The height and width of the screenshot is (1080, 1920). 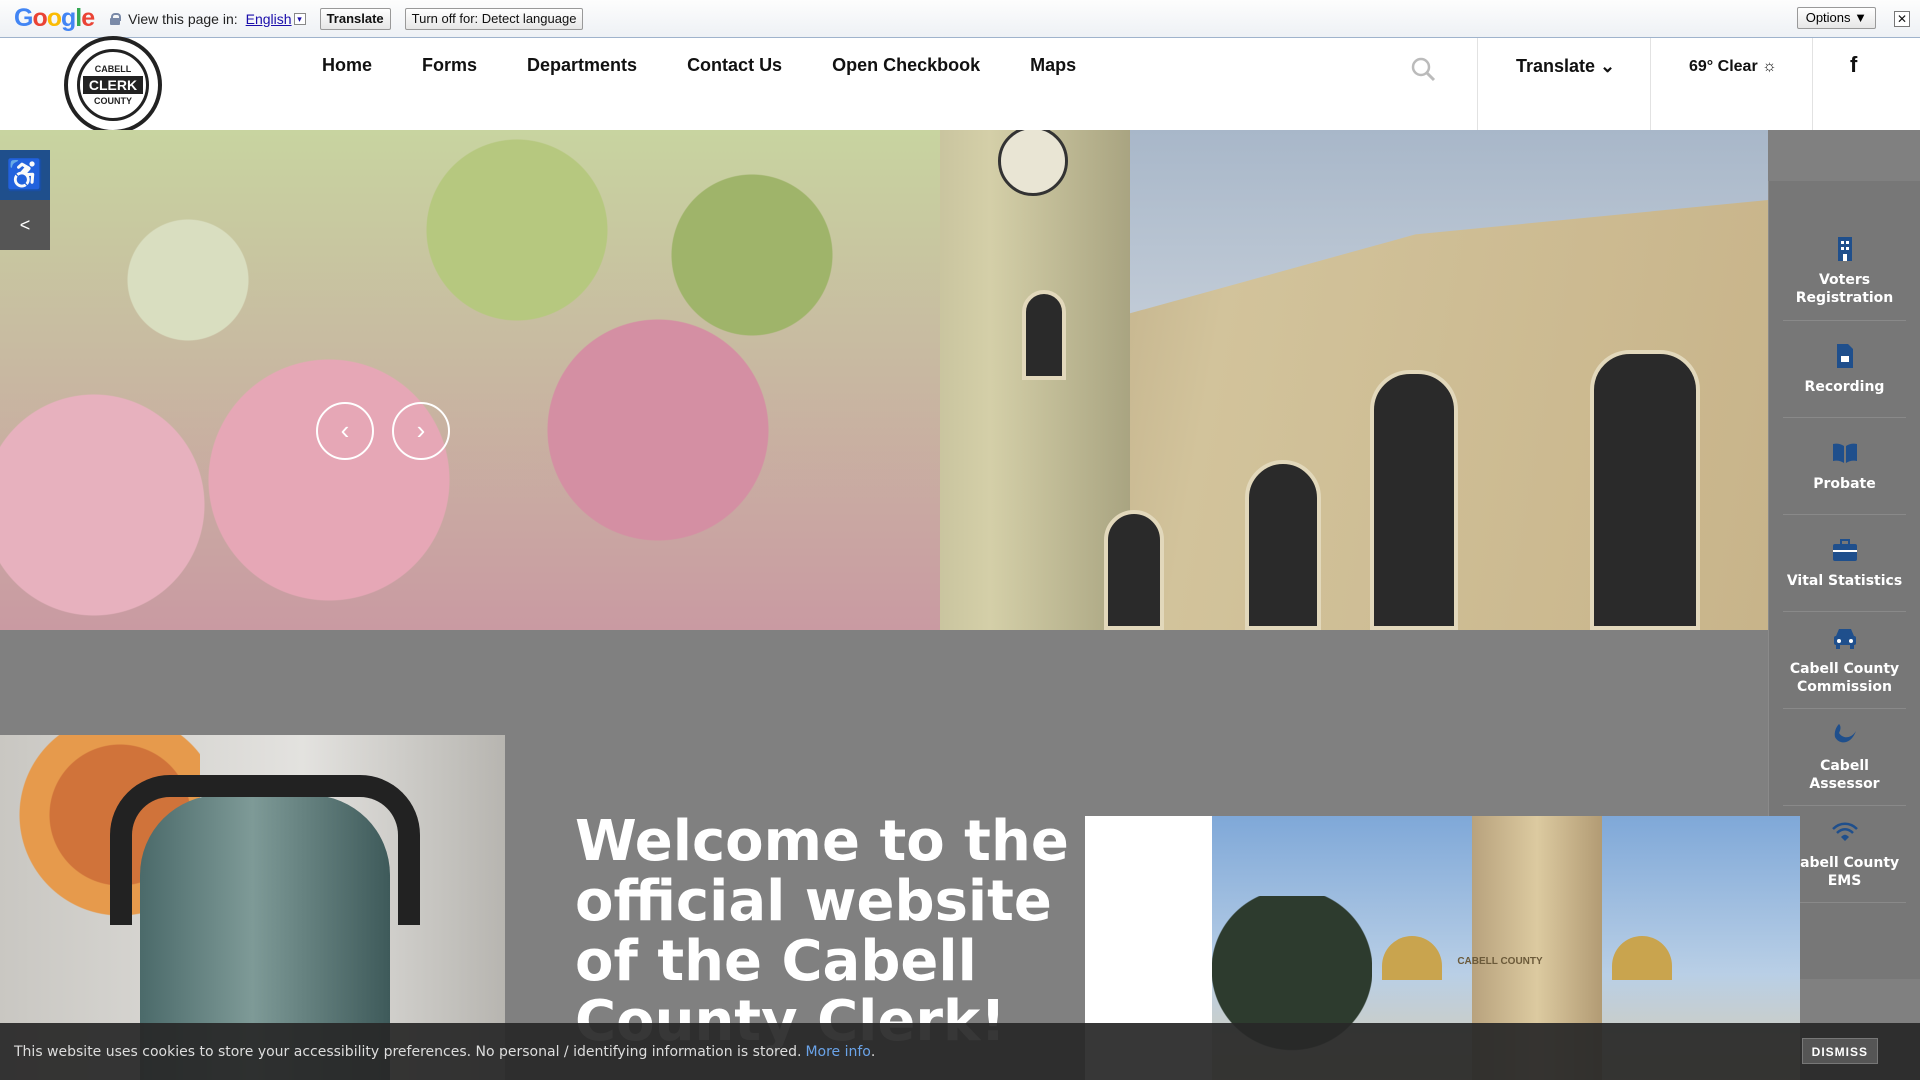 I want to click on nav-maps: Maps, so click(x=1053, y=65).